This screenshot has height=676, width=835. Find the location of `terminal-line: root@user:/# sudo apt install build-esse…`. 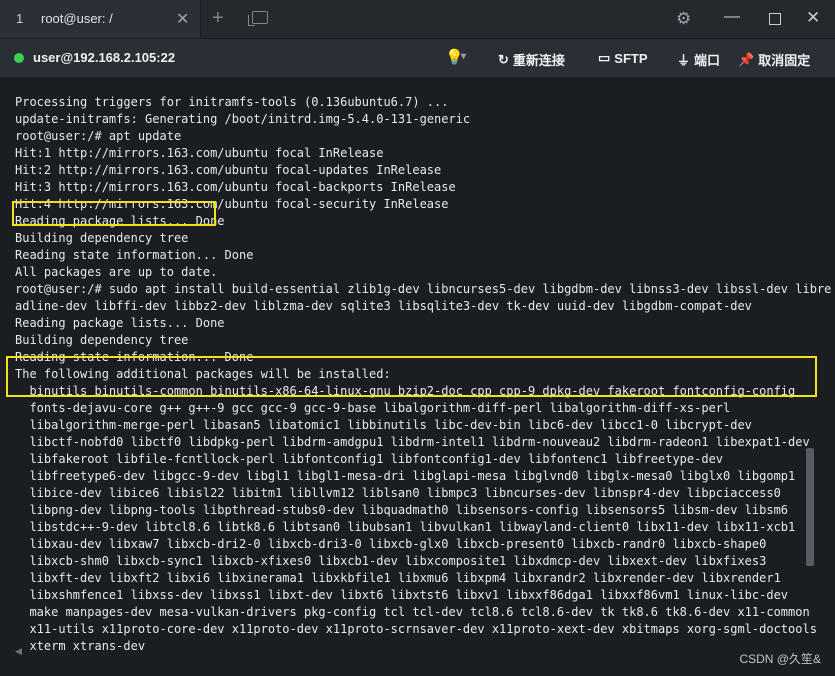

terminal-line: root@user:/# sudo apt install build-esse… is located at coordinates (423, 289).